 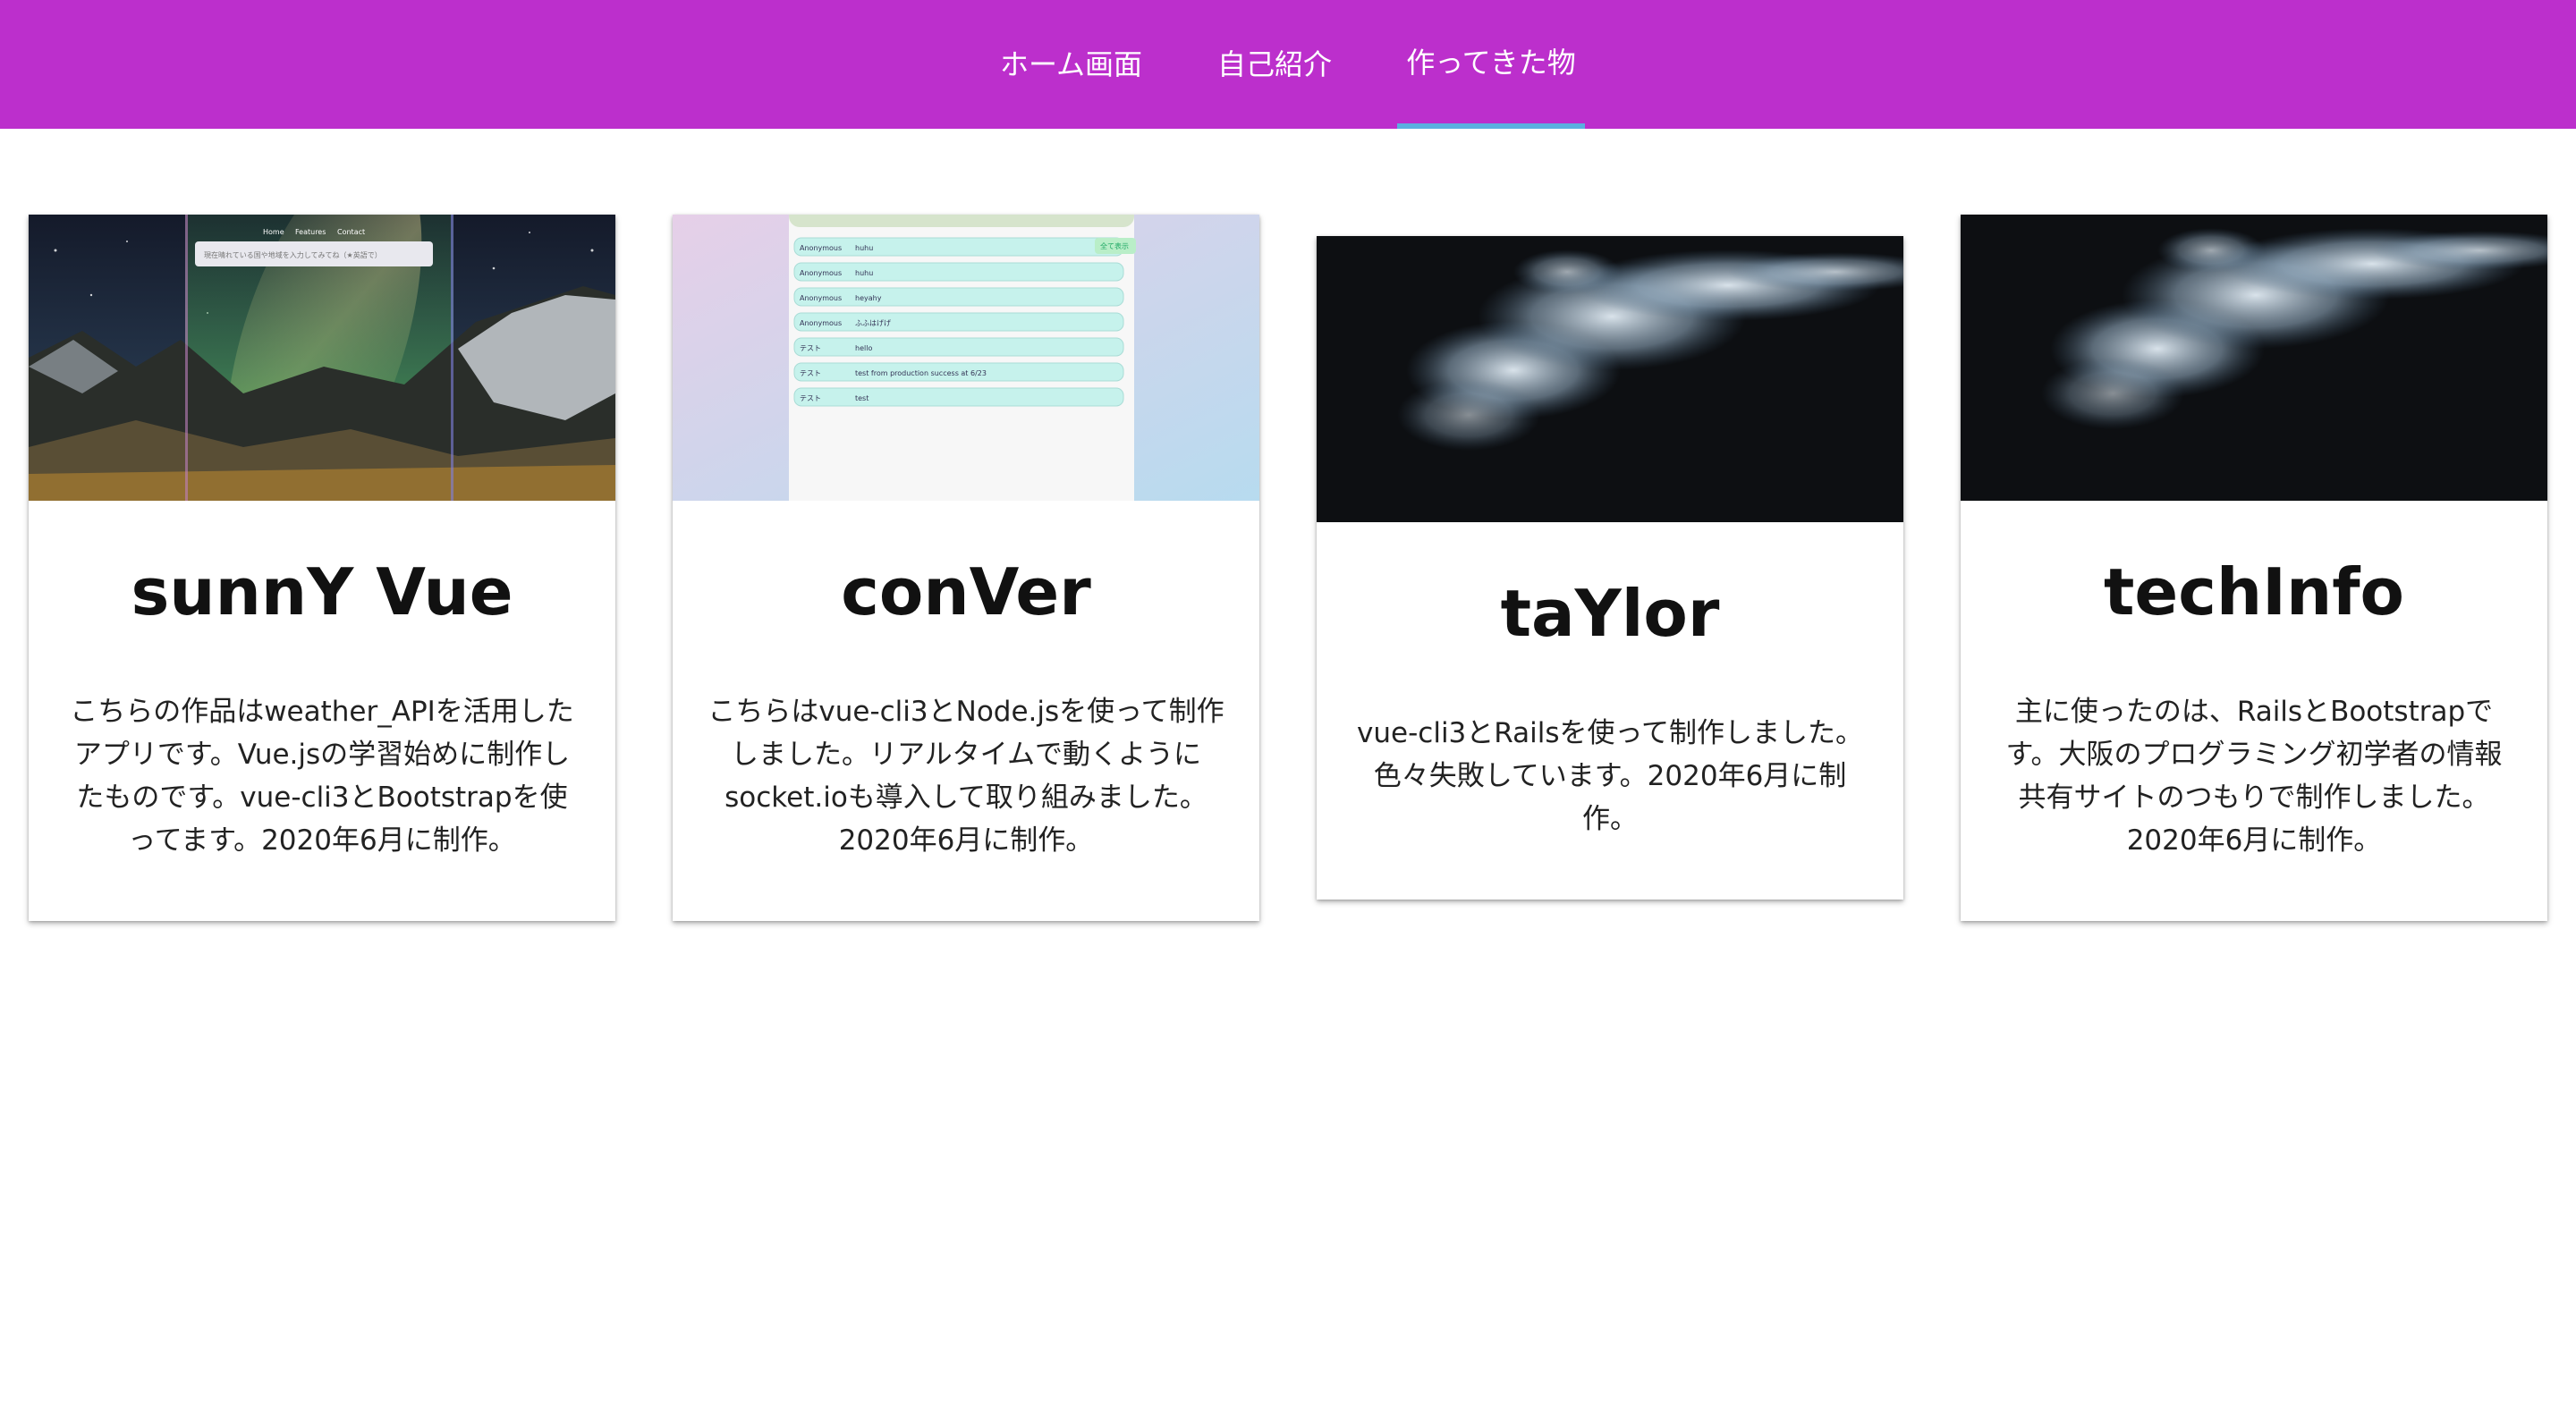 What do you see at coordinates (322, 592) in the screenshot?
I see `work-title: sunnY Vue` at bounding box center [322, 592].